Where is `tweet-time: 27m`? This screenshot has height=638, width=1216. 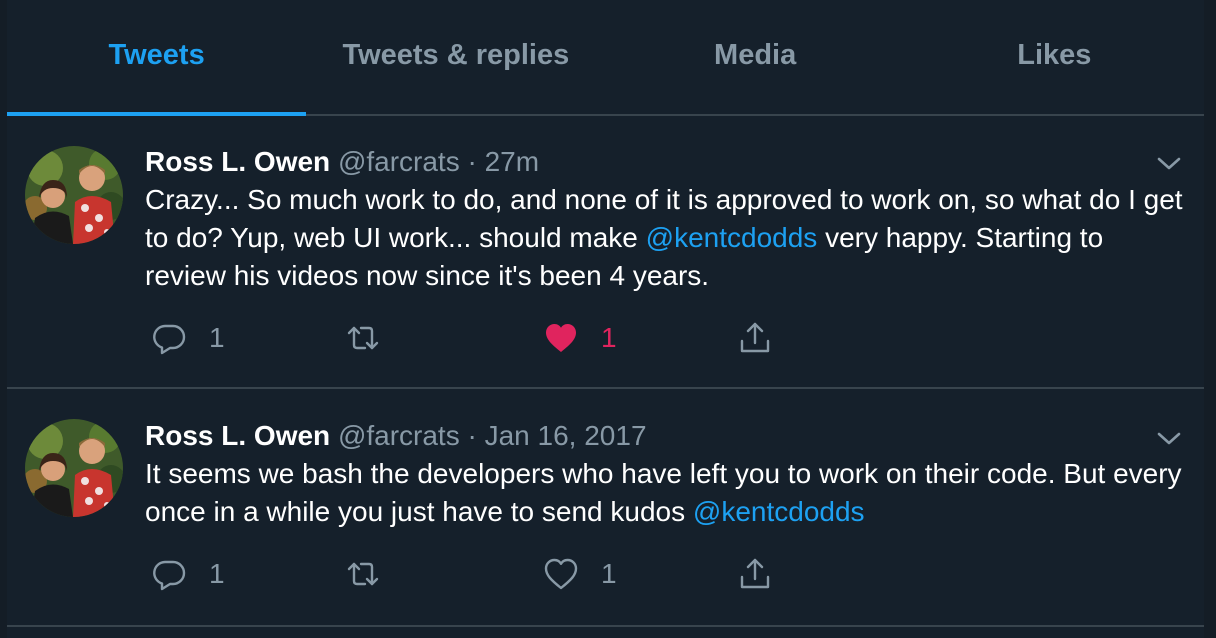 tweet-time: 27m is located at coordinates (512, 161).